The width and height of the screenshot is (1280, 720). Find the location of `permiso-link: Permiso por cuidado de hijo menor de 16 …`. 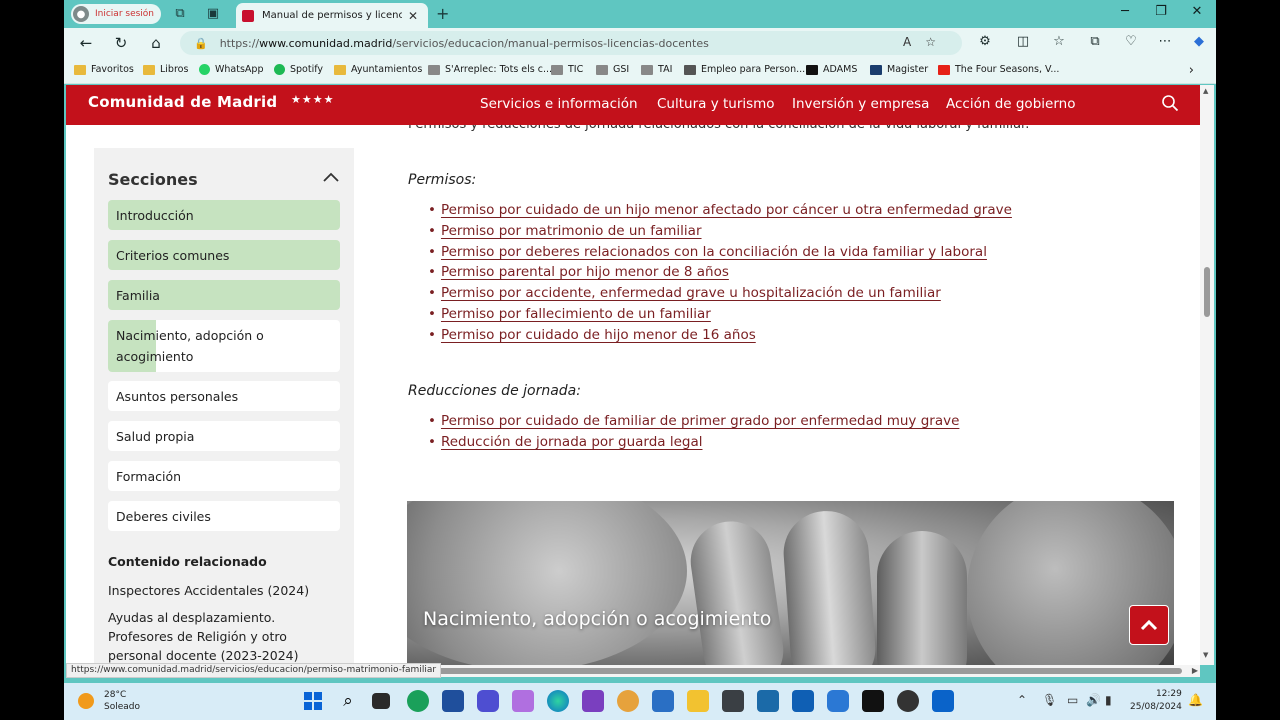

permiso-link: Permiso por cuidado de hijo menor de 16 … is located at coordinates (598, 335).